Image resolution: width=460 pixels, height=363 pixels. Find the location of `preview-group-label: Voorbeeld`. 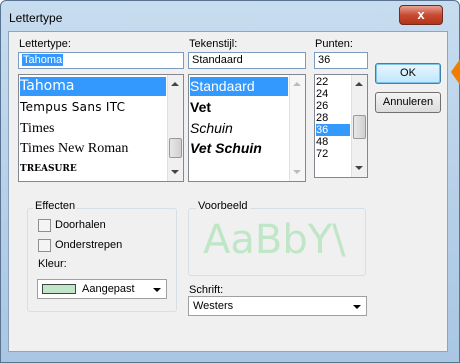

preview-group-label: Voorbeeld is located at coordinates (223, 206).